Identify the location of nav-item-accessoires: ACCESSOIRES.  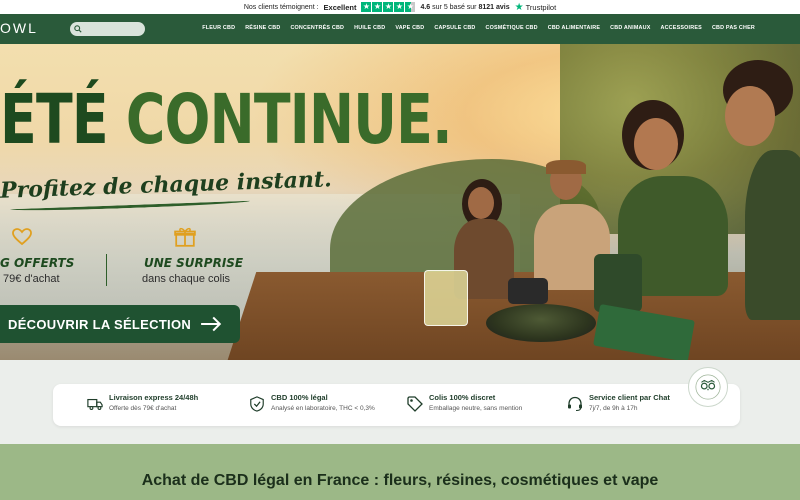
(681, 28).